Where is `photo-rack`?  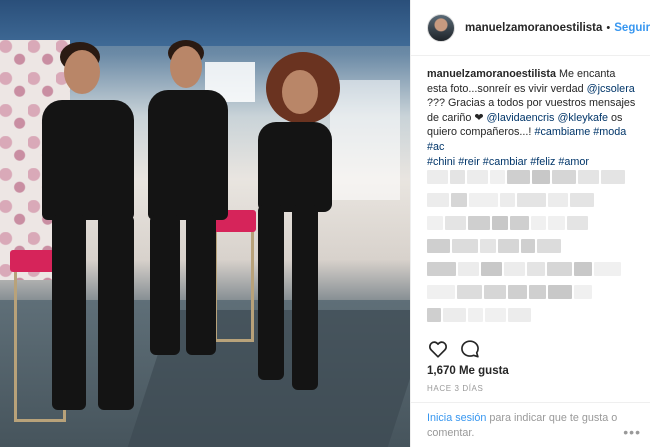 photo-rack is located at coordinates (365, 140).